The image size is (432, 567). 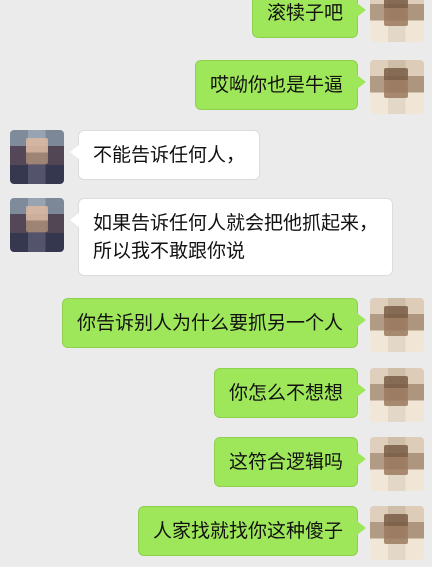 What do you see at coordinates (209, 323) in the screenshot?
I see `message-text: 你告诉别人为什么要抓另一个人` at bounding box center [209, 323].